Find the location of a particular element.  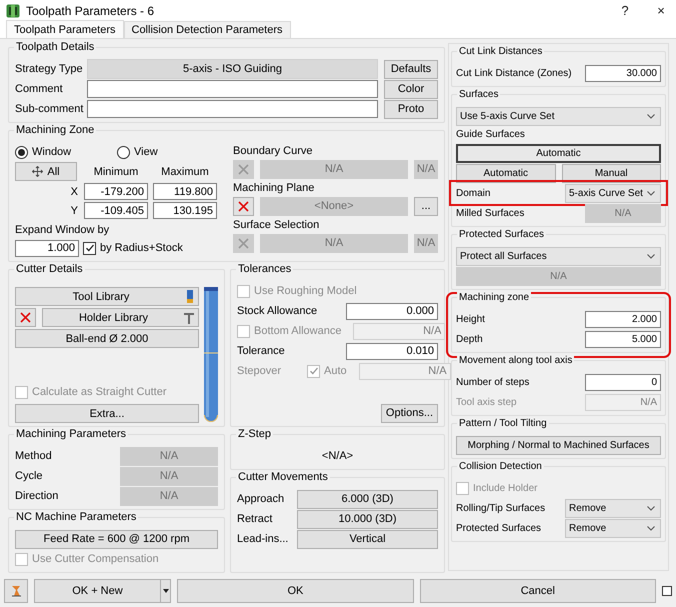

input-field: -109.405 is located at coordinates (116, 210).